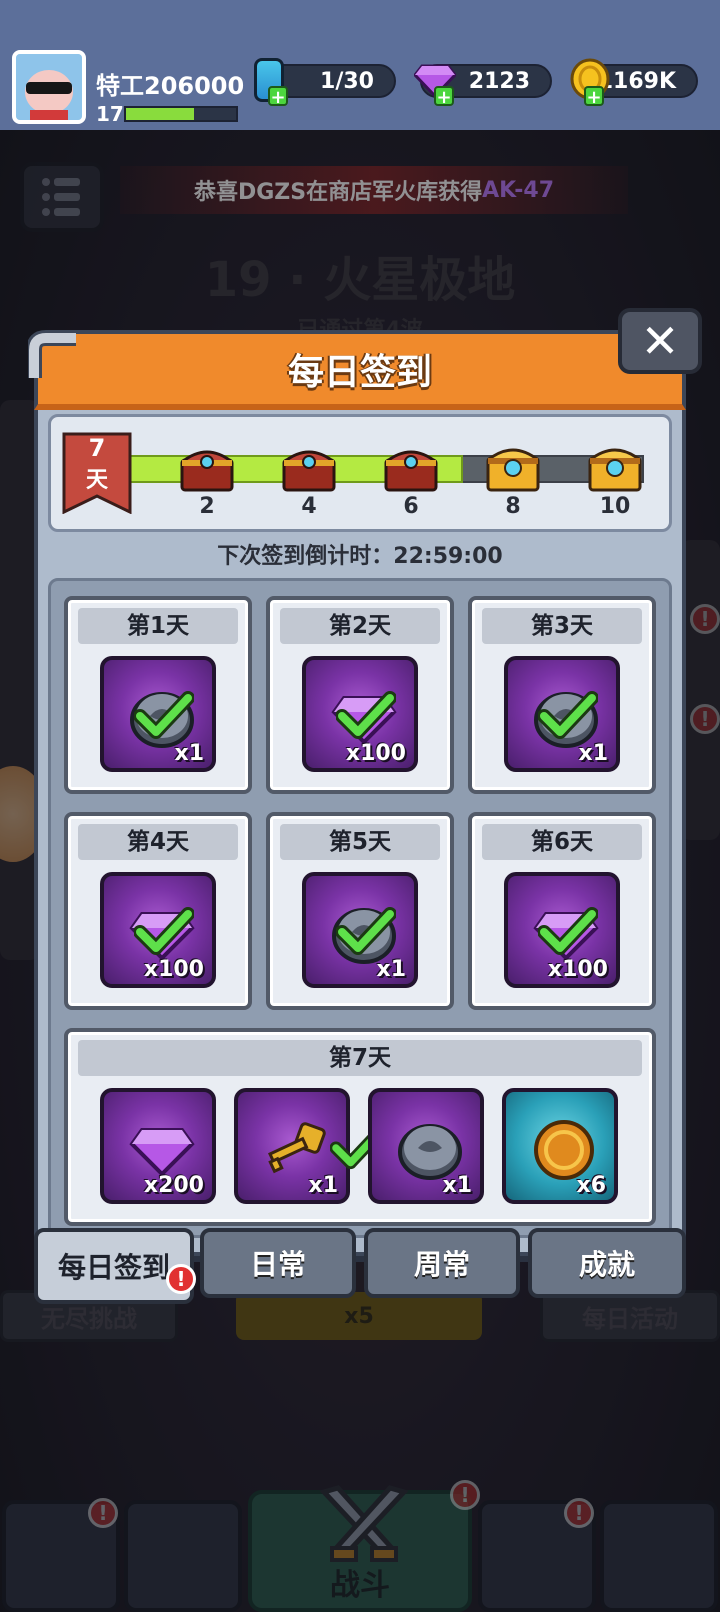 The width and height of the screenshot is (720, 1612). I want to click on day-label: 第1天, so click(158, 626).